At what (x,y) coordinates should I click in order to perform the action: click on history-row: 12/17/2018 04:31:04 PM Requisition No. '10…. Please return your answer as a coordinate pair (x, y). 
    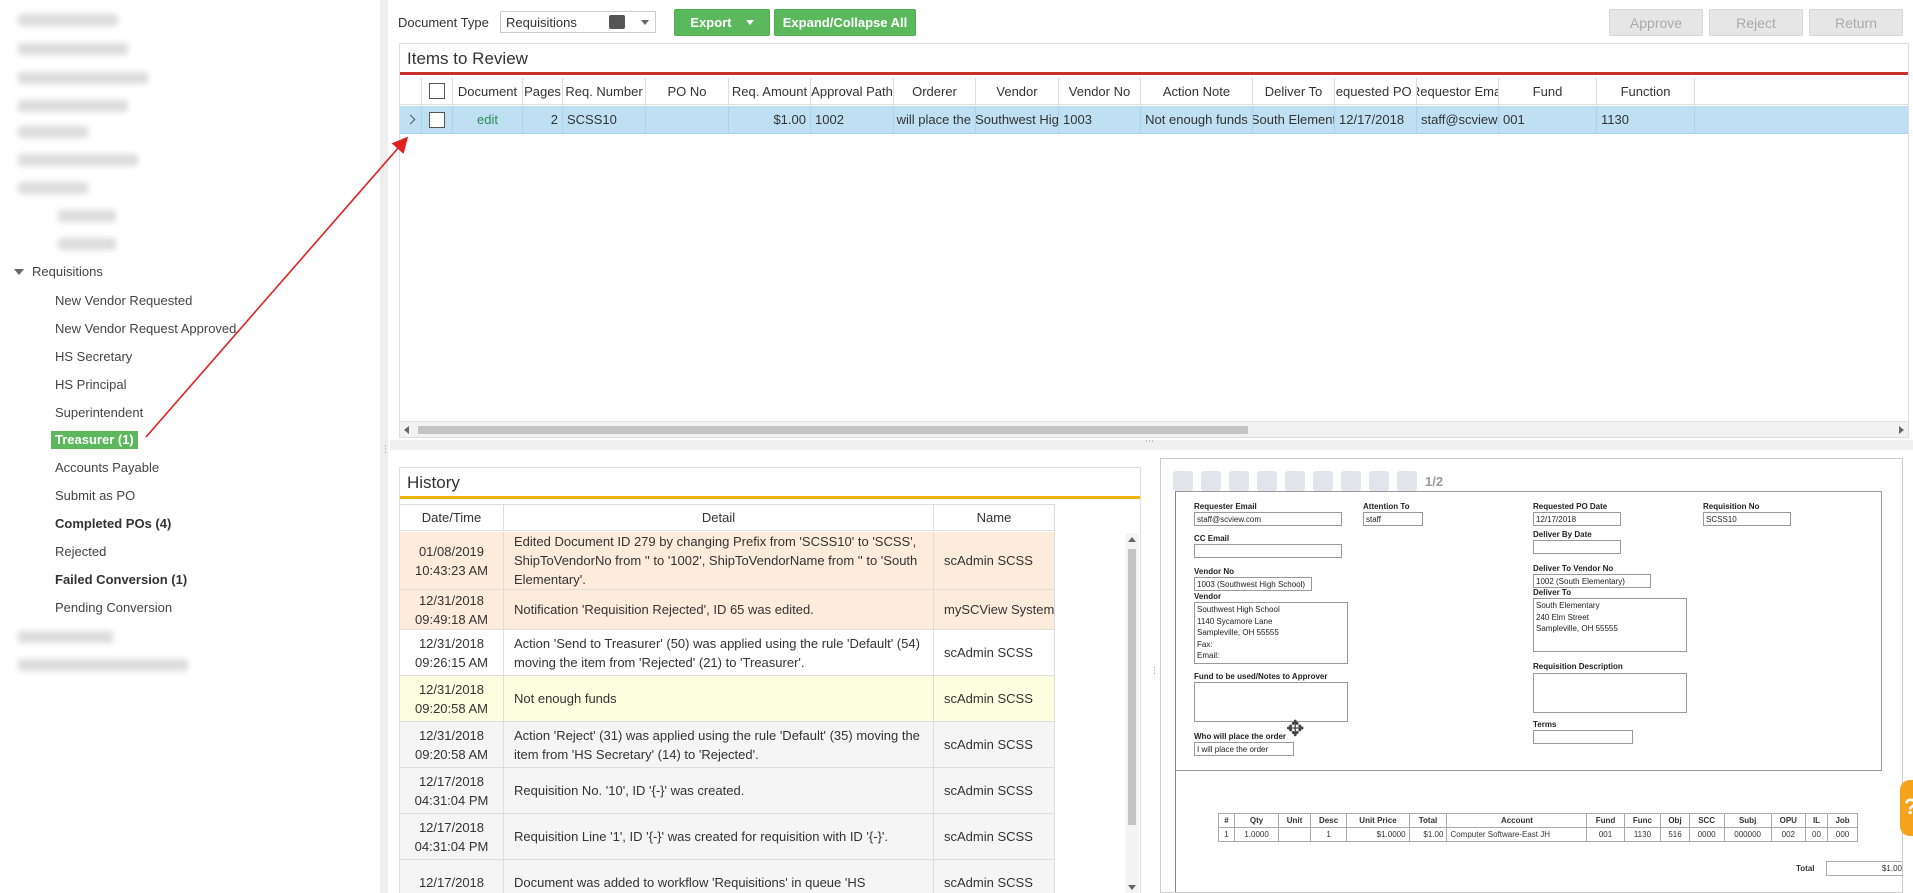
    Looking at the image, I should click on (727, 791).